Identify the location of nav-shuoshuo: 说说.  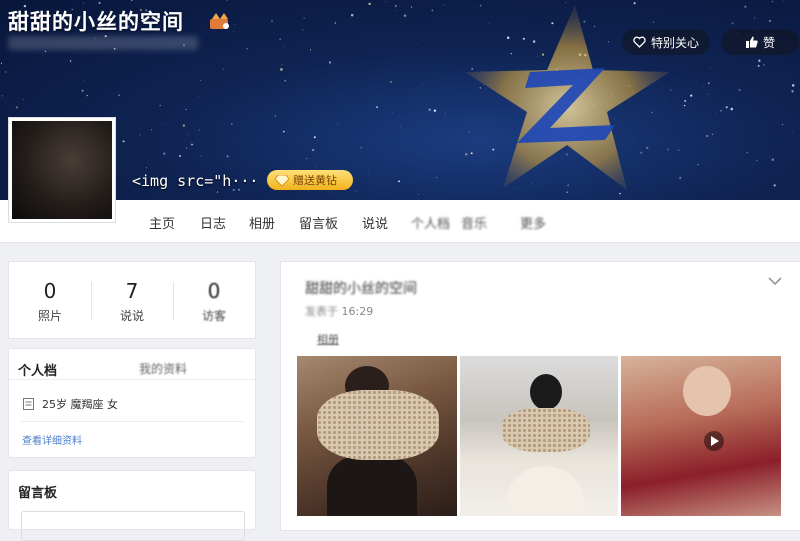
(375, 222).